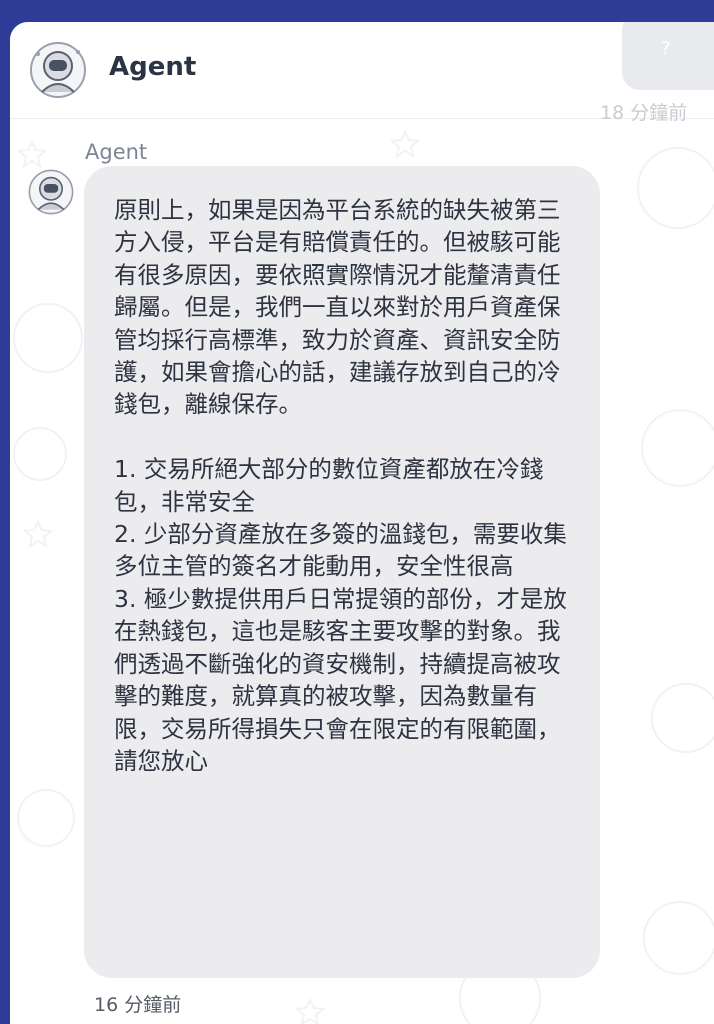 This screenshot has height=1024, width=714. What do you see at coordinates (153, 67) in the screenshot?
I see `chat-title: Agent` at bounding box center [153, 67].